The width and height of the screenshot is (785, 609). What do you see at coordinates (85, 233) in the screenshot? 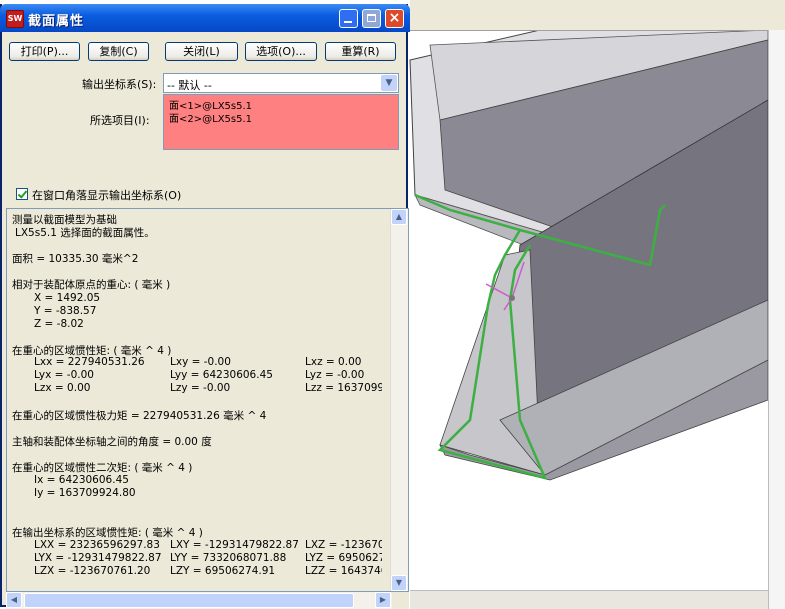
I see `results-line: LX5s5.1 选择面的截面属性。` at bounding box center [85, 233].